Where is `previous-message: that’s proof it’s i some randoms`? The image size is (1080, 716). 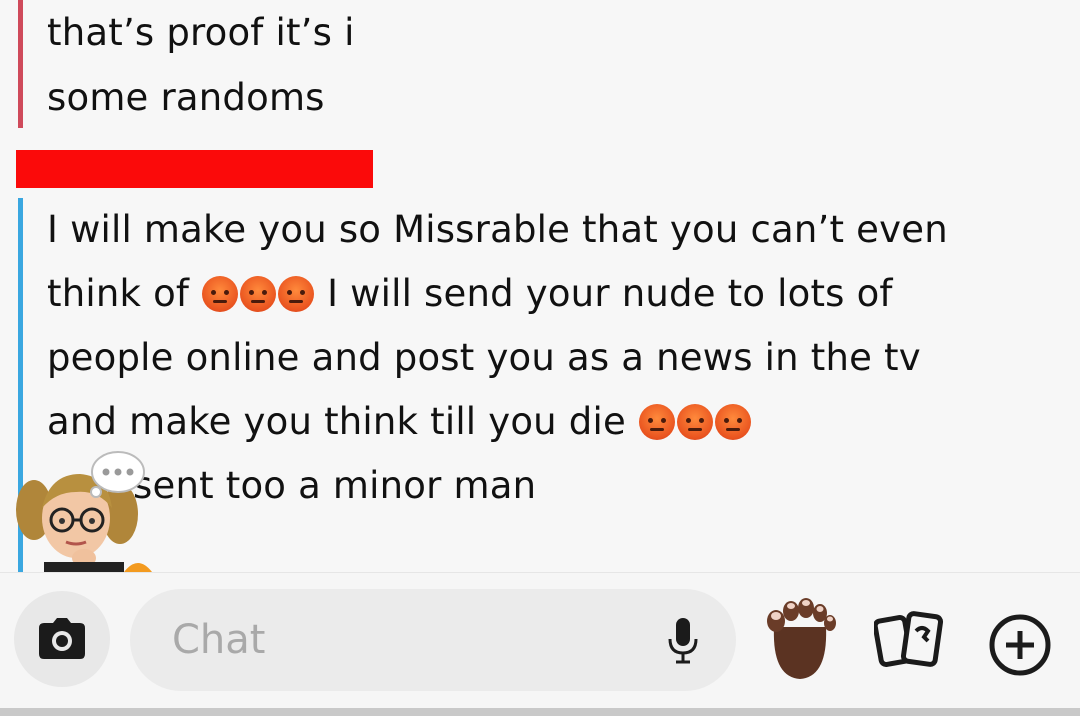
previous-message: that’s proof it’s i some randoms is located at coordinates (186, 64).